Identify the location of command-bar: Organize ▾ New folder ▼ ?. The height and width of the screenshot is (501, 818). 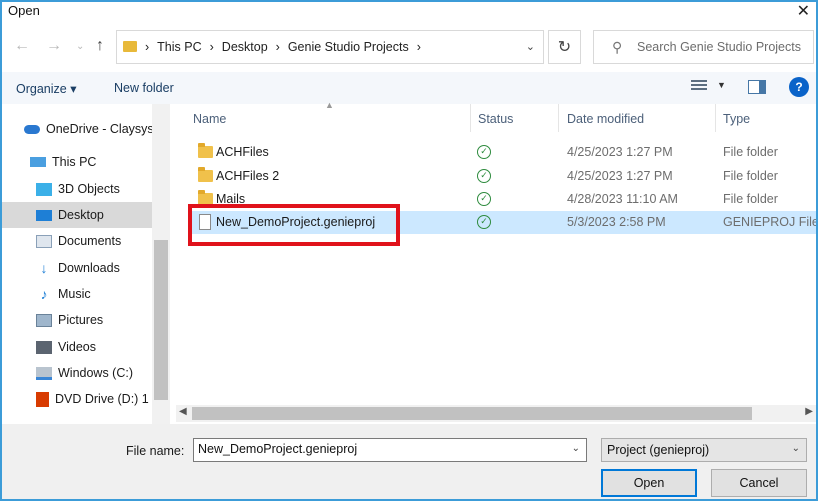
(409, 88).